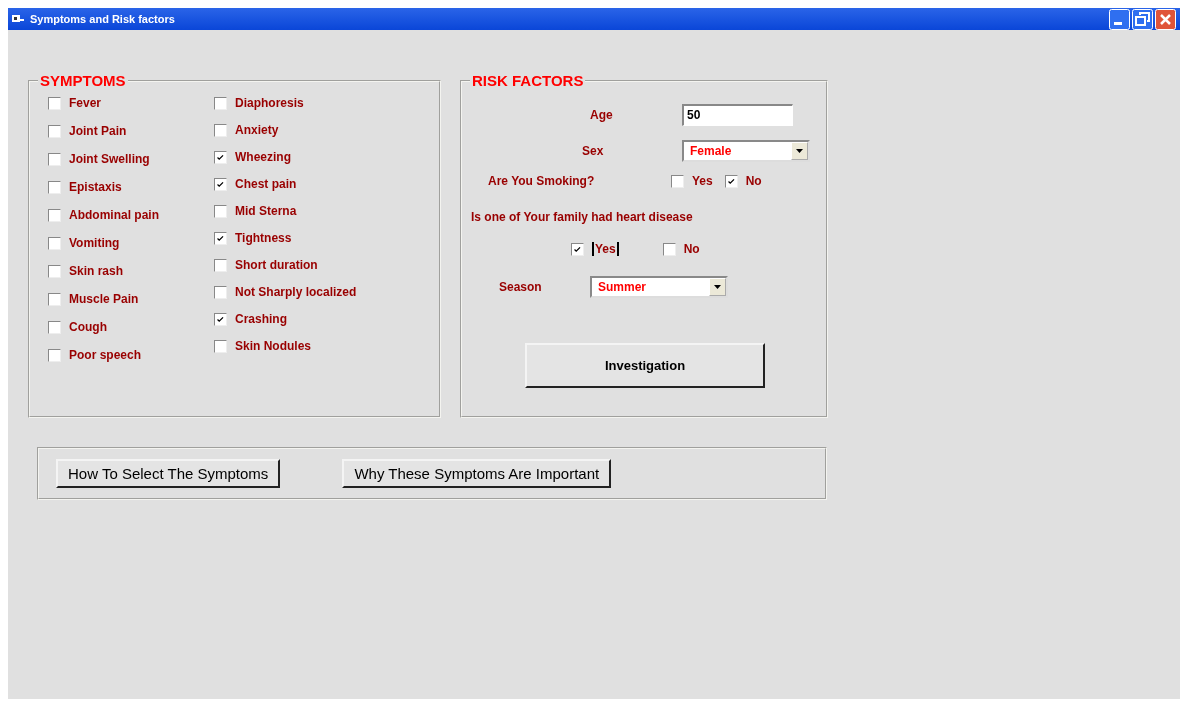 Image resolution: width=1180 pixels, height=707 pixels. What do you see at coordinates (261, 319) in the screenshot?
I see `checkbox-label: Crashing` at bounding box center [261, 319].